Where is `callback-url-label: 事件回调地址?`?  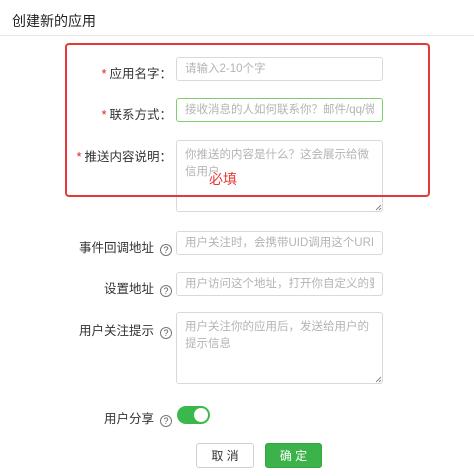 callback-url-label: 事件回调地址? is located at coordinates (125, 246).